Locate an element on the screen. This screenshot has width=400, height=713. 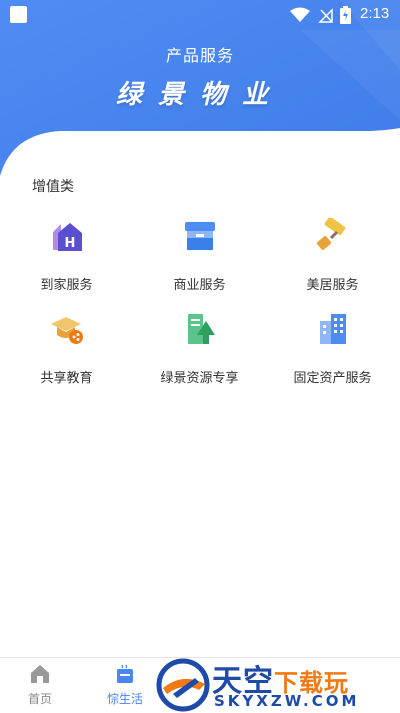
service-item-home: H 到家服务 is located at coordinates (66, 255).